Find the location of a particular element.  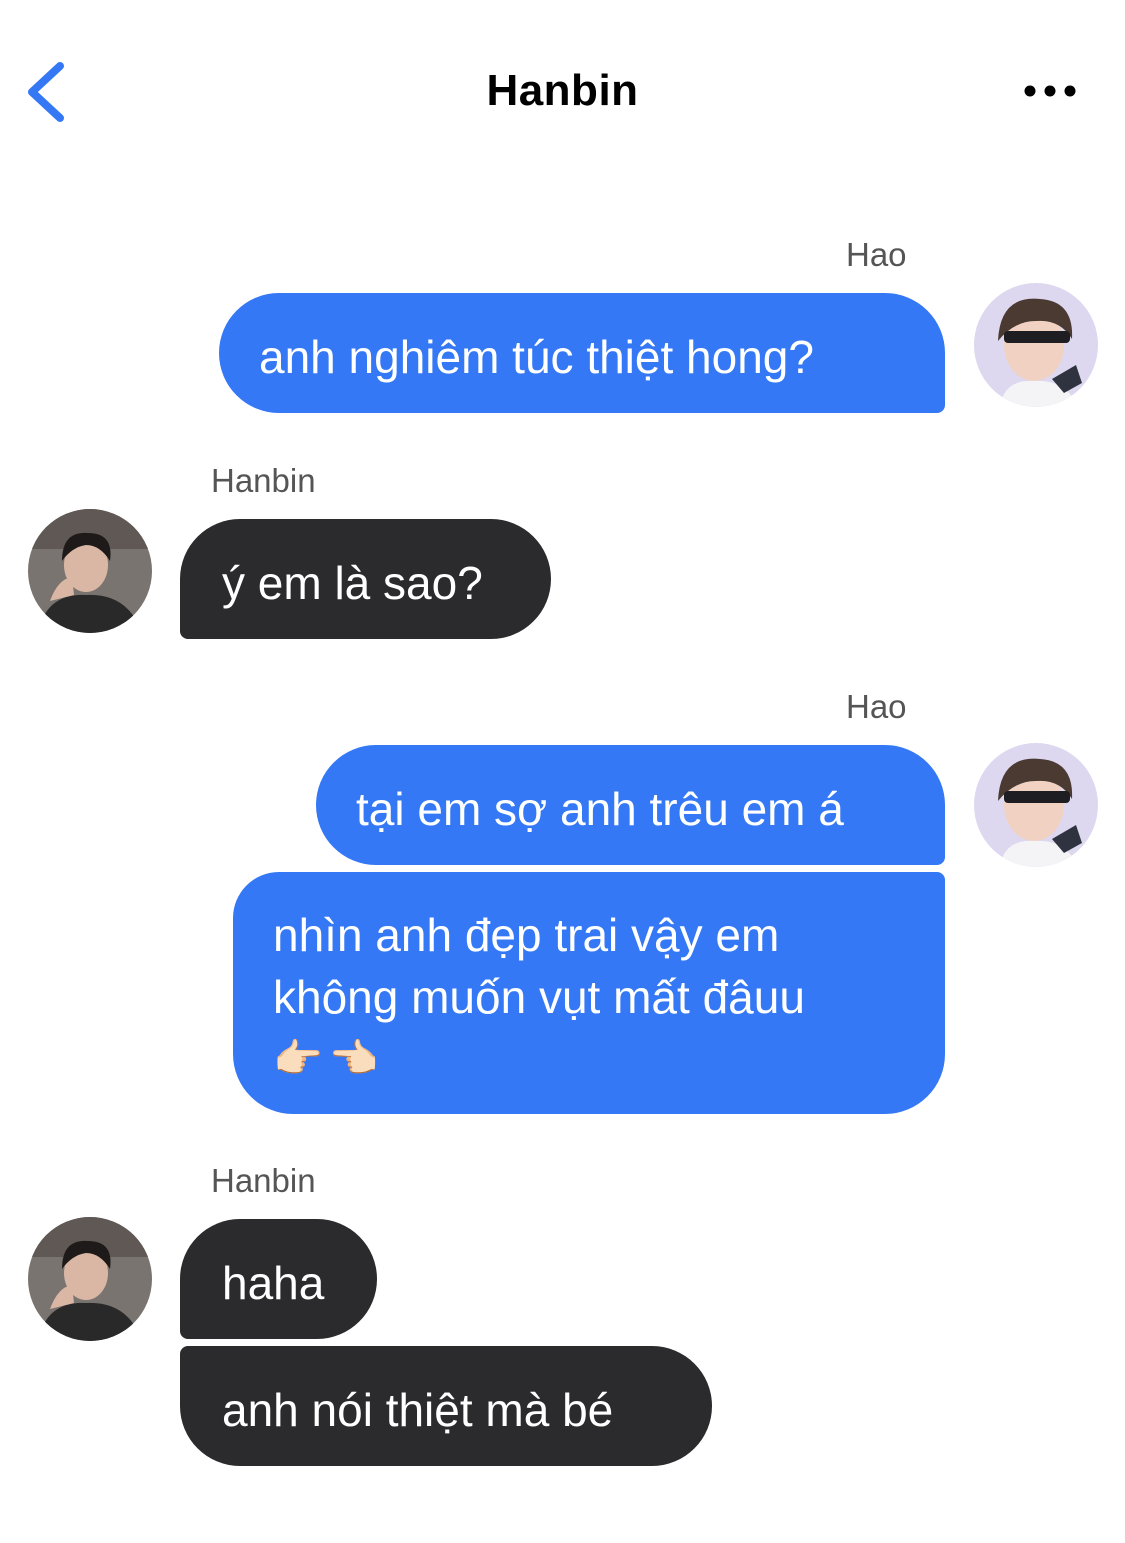

pointing-fingers-emoji: 👉🏻👈🏻 is located at coordinates (329, 1059).